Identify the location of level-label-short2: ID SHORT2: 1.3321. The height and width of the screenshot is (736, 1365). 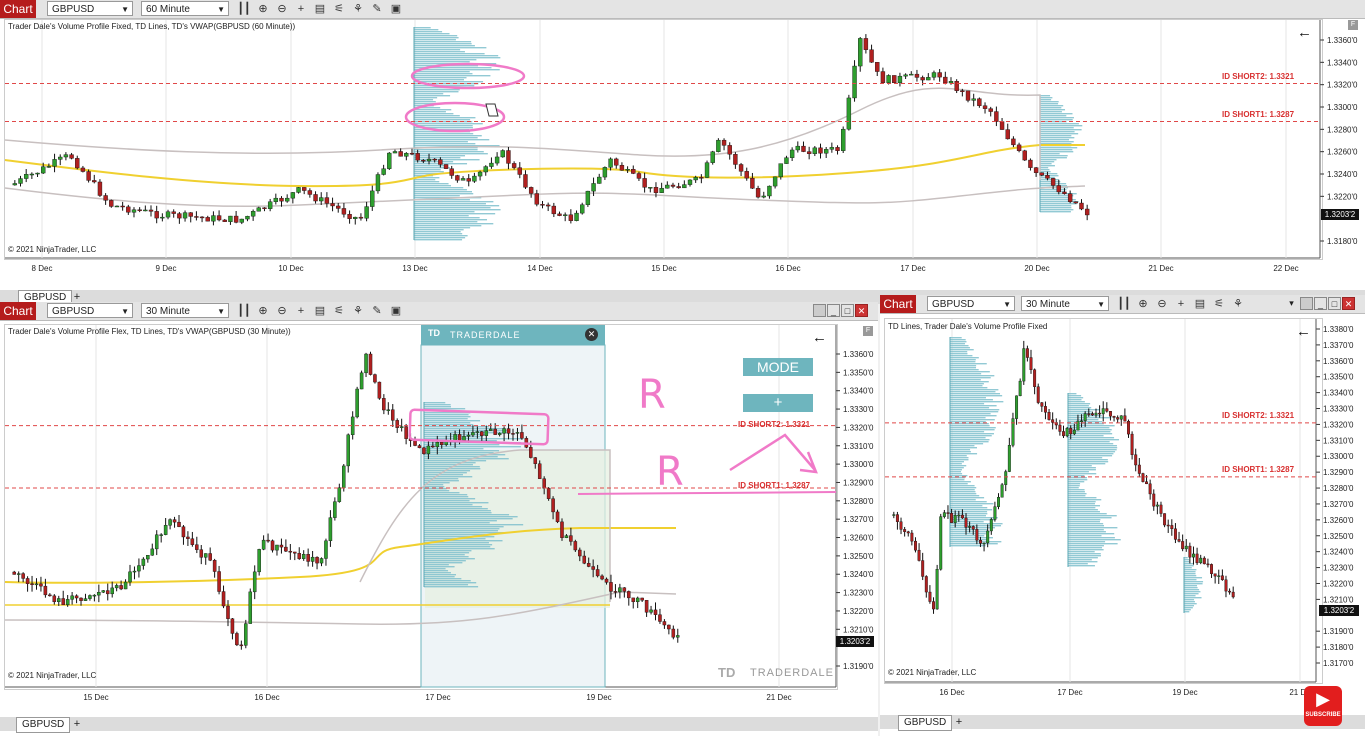
(774, 424).